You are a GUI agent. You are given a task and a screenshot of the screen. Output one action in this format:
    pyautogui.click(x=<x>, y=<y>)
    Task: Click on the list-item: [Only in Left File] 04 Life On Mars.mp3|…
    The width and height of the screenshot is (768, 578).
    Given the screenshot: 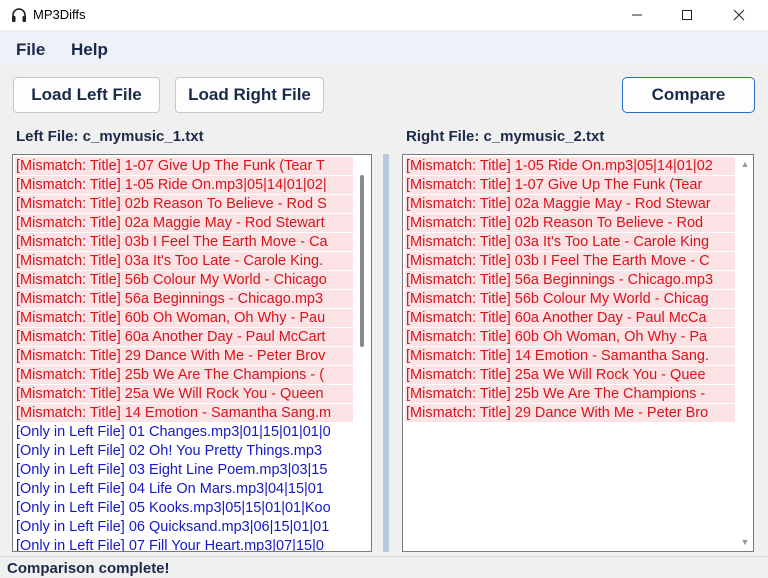 What is the action you would take?
    pyautogui.click(x=184, y=489)
    